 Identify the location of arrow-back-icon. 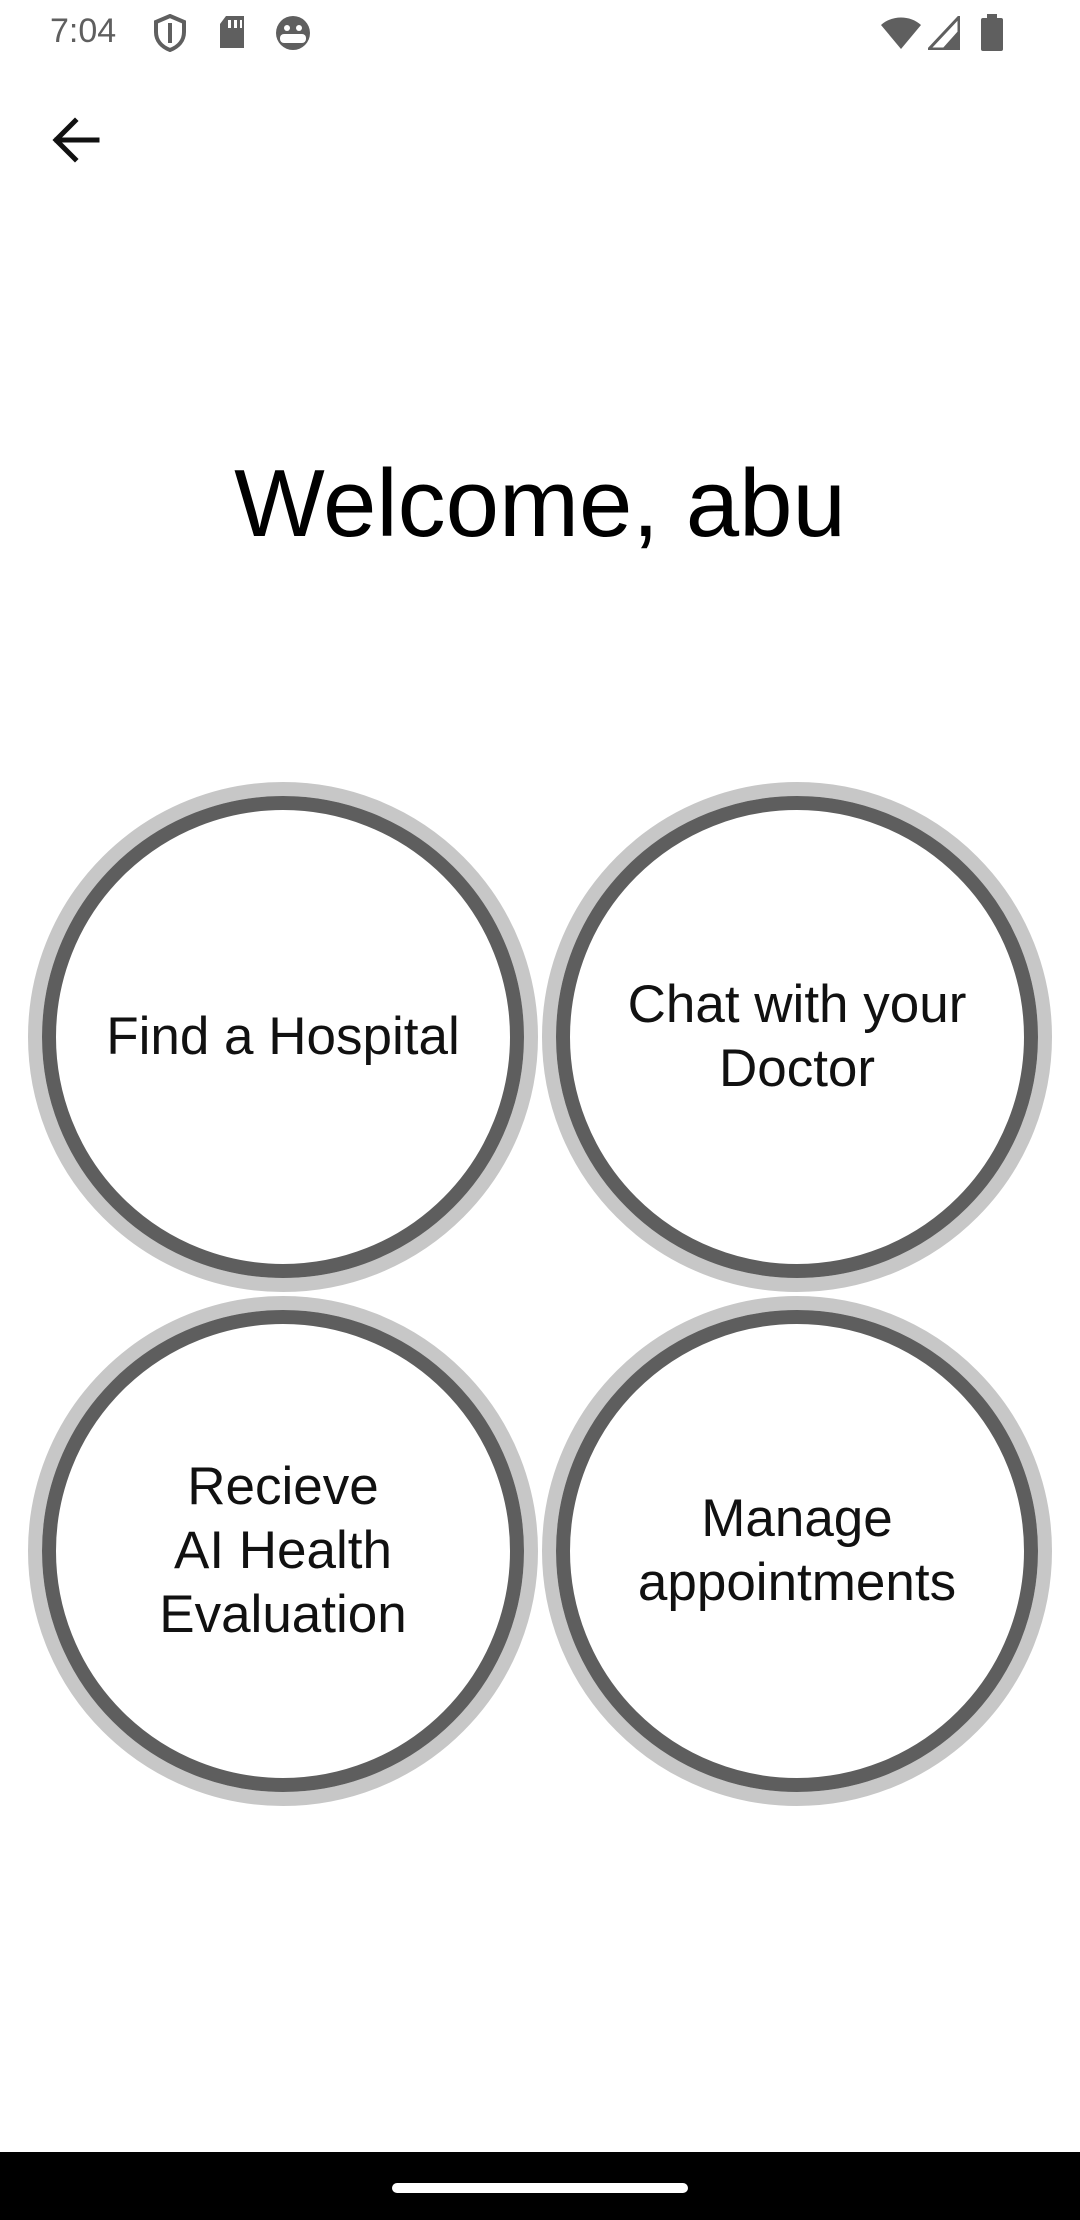
(76, 142).